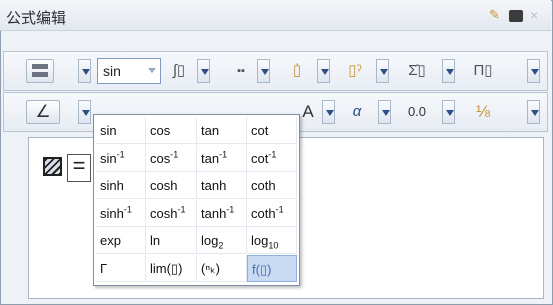 This screenshot has width=553, height=305. What do you see at coordinates (222, 185) in the screenshot?
I see `function-option: tanh` at bounding box center [222, 185].